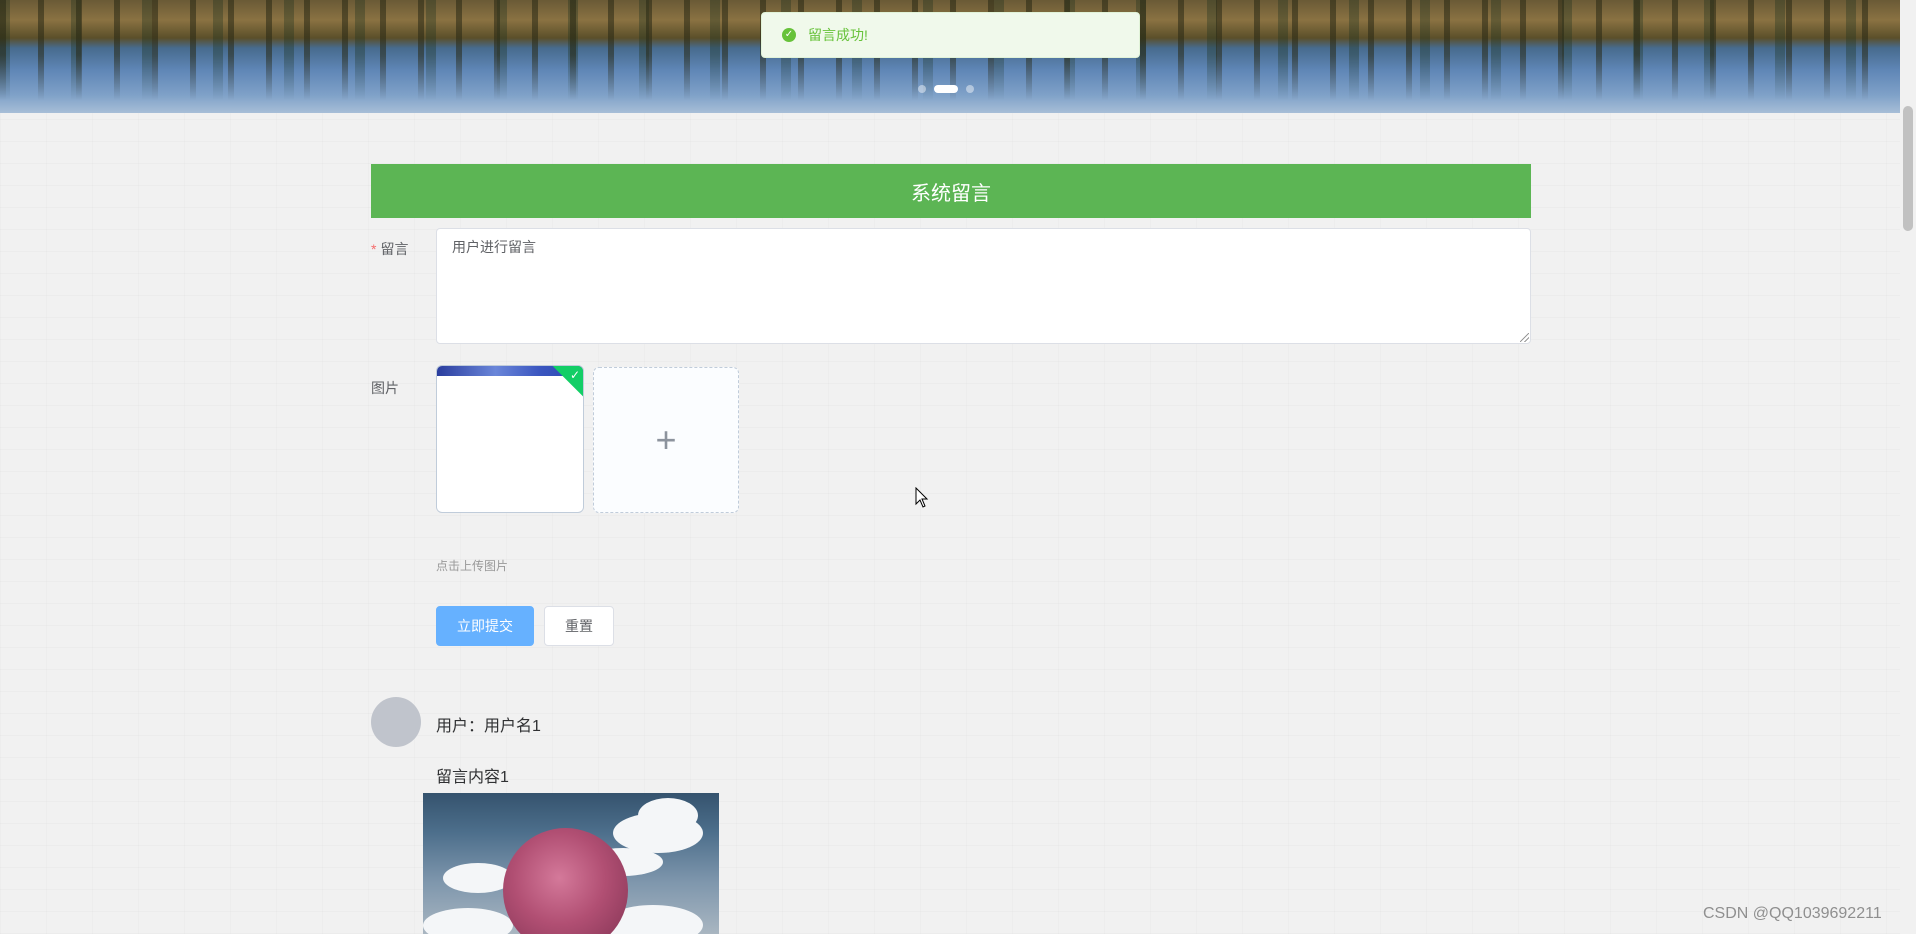  Describe the element at coordinates (1524, 337) in the screenshot. I see `resize-handle` at that location.